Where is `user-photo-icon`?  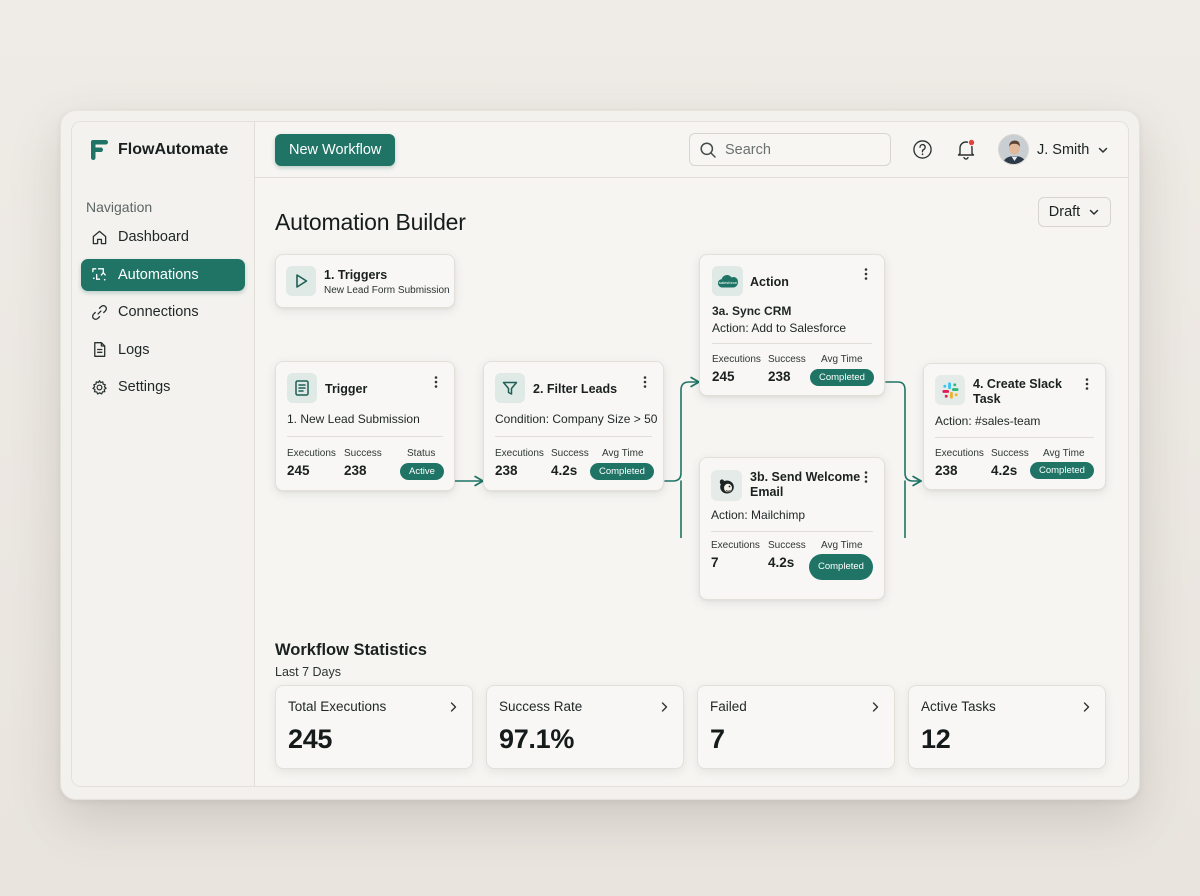 user-photo-icon is located at coordinates (1013, 149).